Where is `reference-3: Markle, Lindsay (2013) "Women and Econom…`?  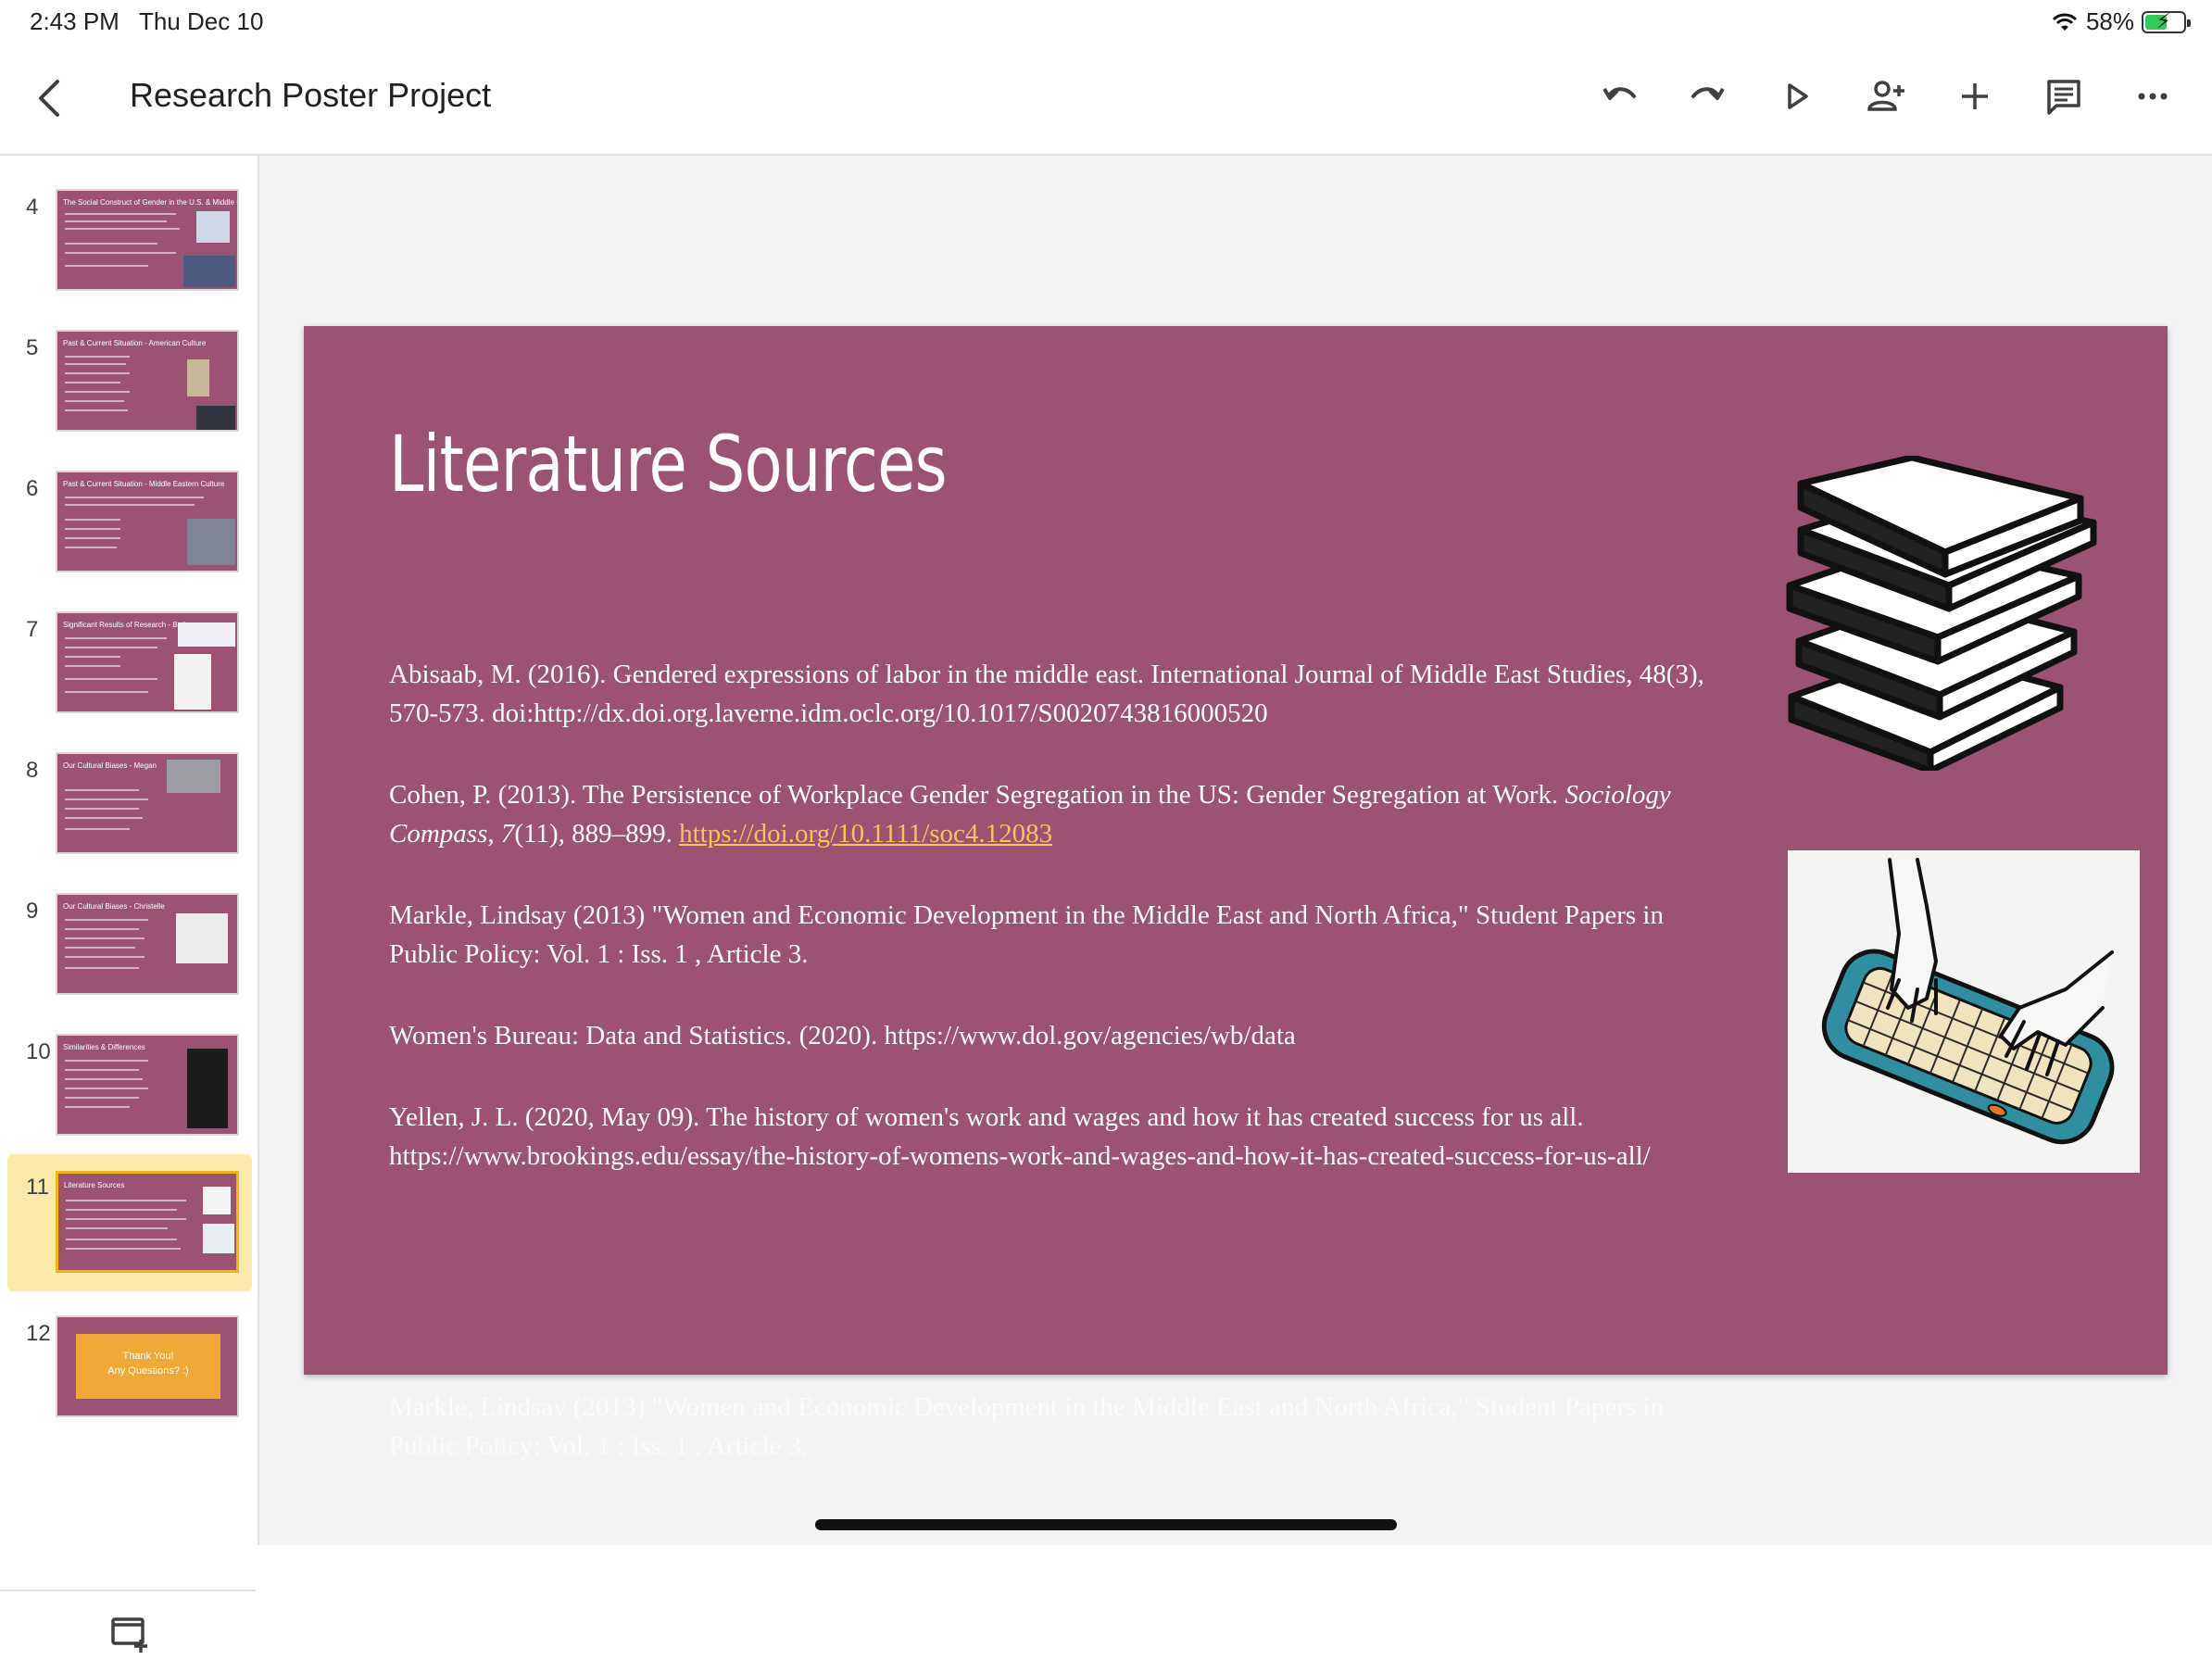
reference-3: Markle, Lindsay (2013) "Women and Econom… is located at coordinates (1027, 934).